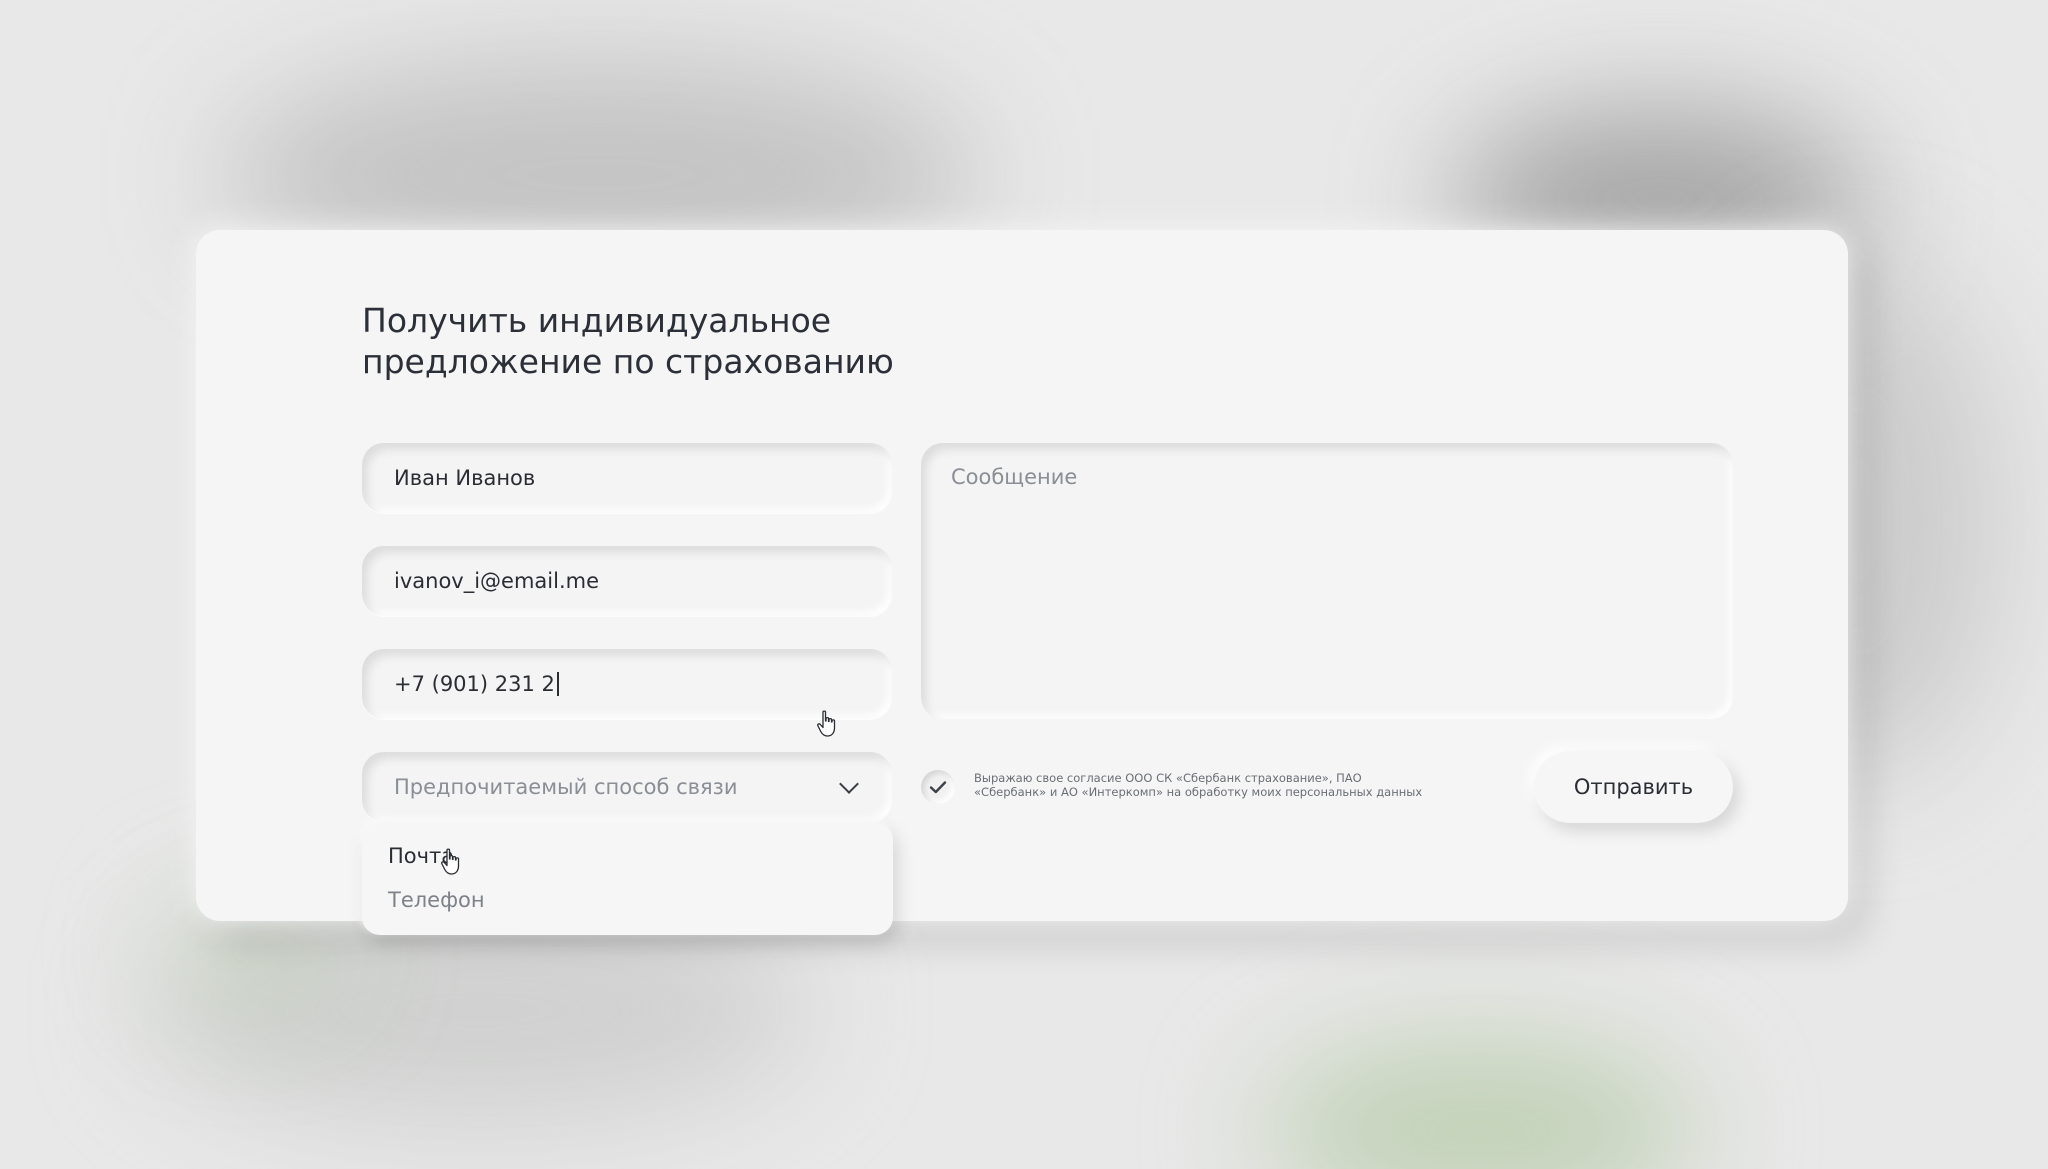 The height and width of the screenshot is (1169, 2048). What do you see at coordinates (627, 878) in the screenshot?
I see `contact-method-dropdown: Почта Телефон` at bounding box center [627, 878].